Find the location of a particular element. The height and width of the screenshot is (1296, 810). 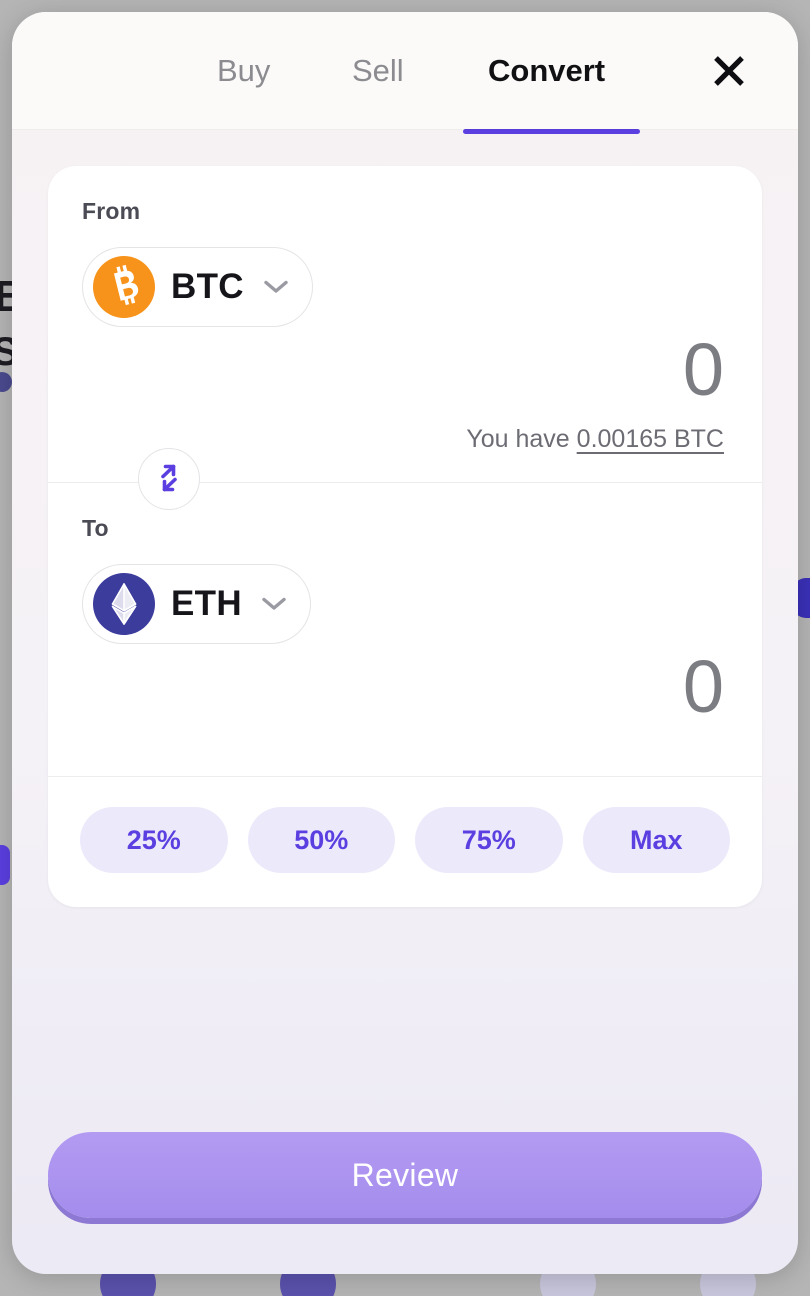

percent-shortcut-row: 25% 50% 75% Max is located at coordinates (405, 842).